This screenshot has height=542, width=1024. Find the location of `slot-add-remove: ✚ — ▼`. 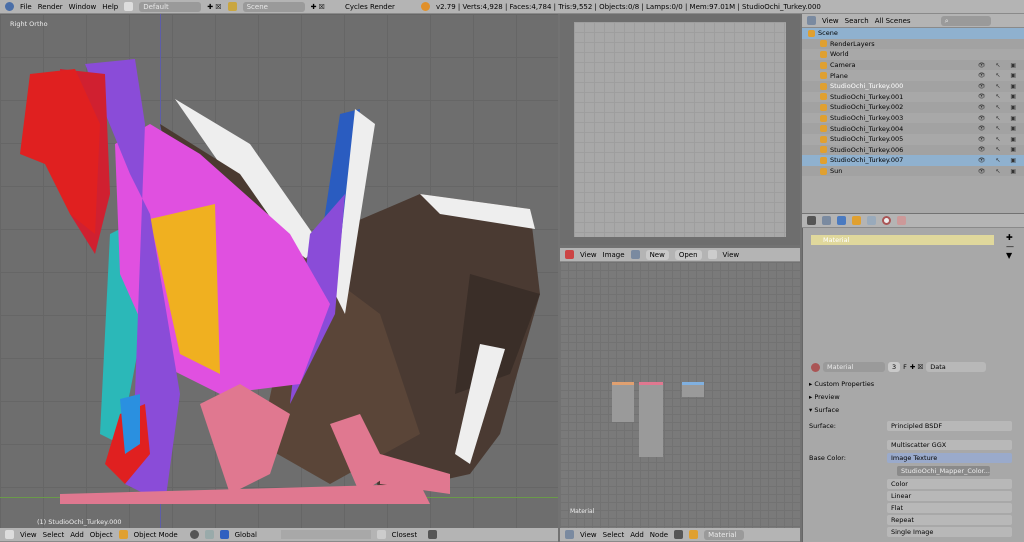

slot-add-remove: ✚ — ▼ is located at coordinates (1010, 246).